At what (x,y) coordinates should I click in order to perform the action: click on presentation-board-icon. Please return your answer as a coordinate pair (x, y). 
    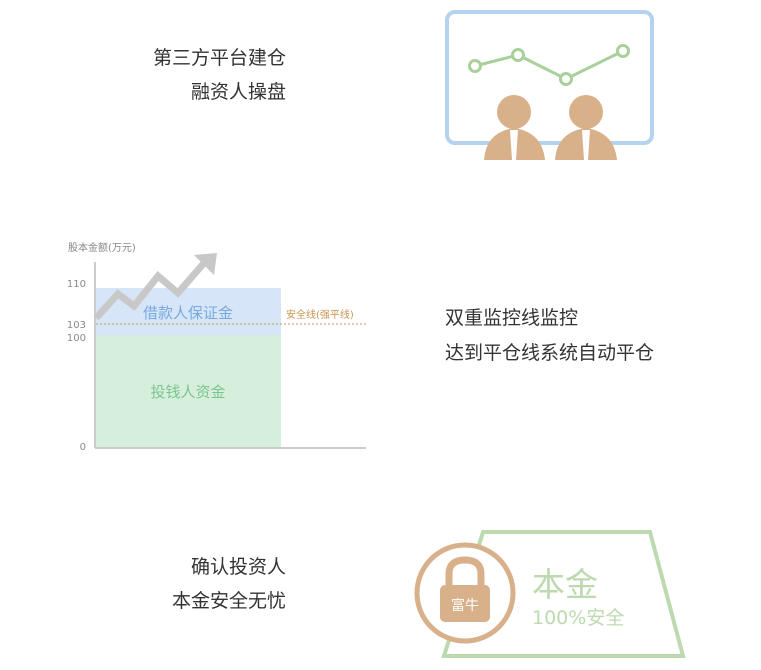
    Looking at the image, I should click on (549, 77).